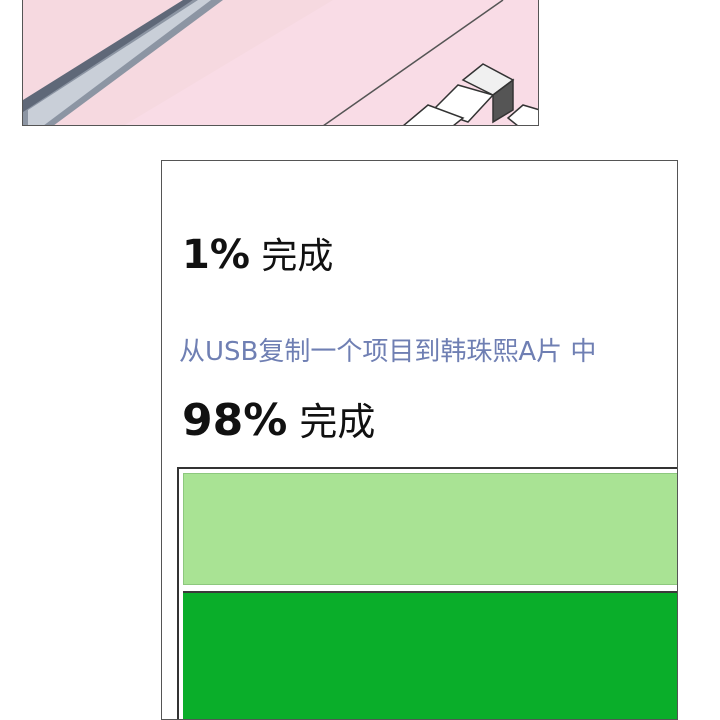 The width and height of the screenshot is (720, 720). Describe the element at coordinates (297, 256) in the screenshot. I see `progress-1-label: 完成` at that location.